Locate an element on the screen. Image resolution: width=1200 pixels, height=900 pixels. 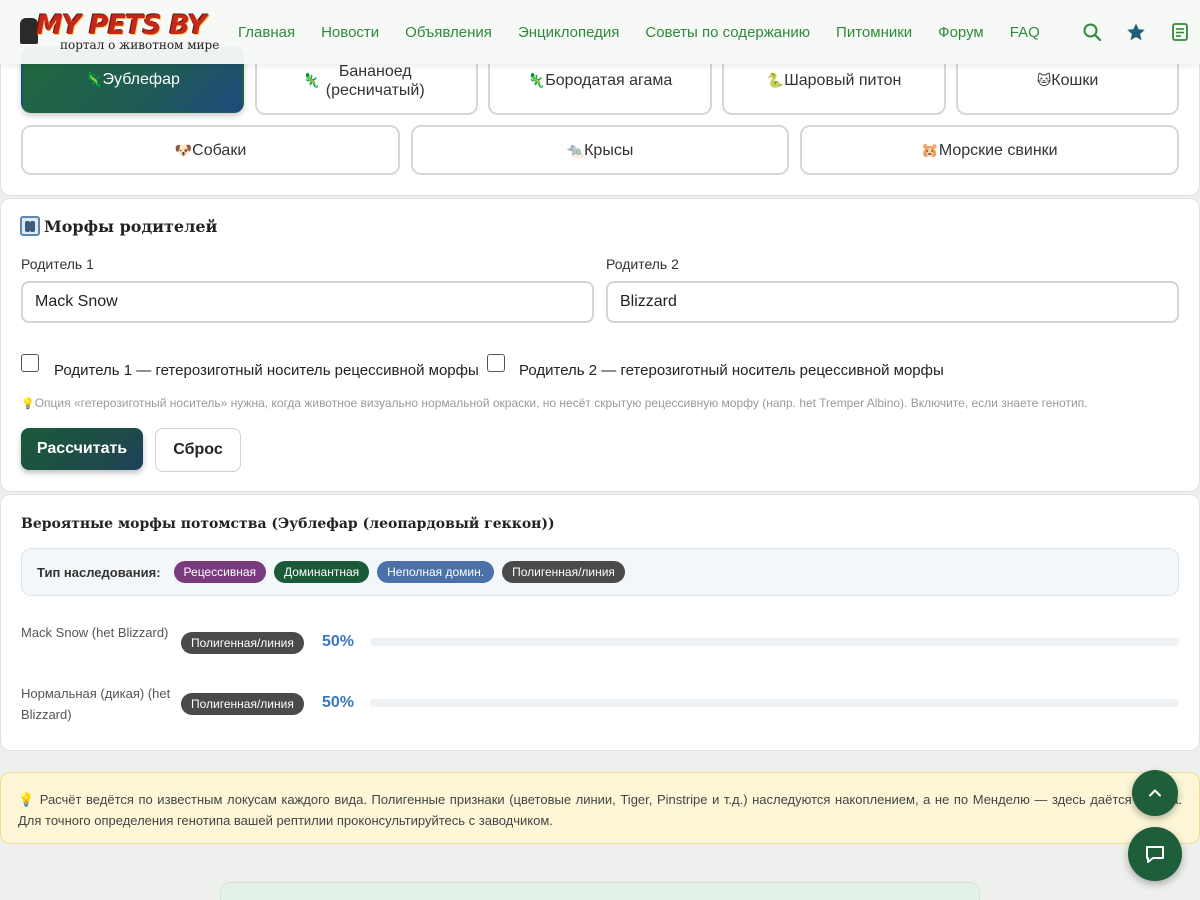
scroll-top-button is located at coordinates (1155, 793).